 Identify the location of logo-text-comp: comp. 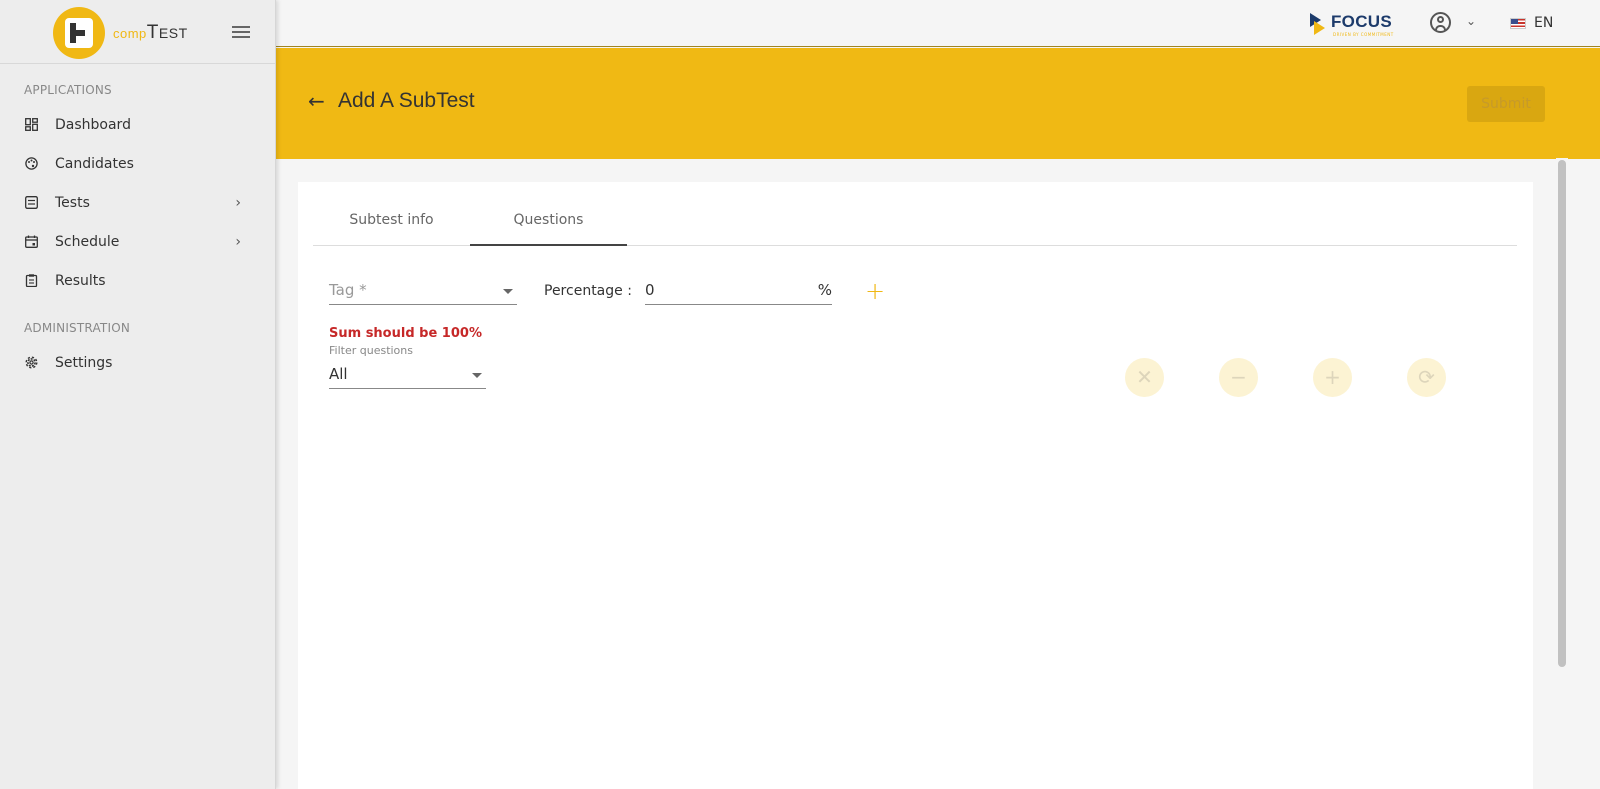
(130, 33).